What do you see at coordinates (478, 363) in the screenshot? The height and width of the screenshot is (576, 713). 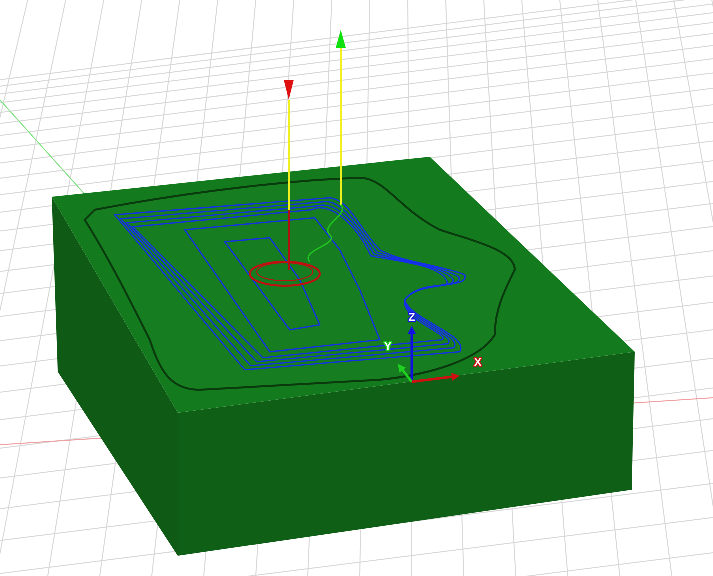 I see `axis-label: X` at bounding box center [478, 363].